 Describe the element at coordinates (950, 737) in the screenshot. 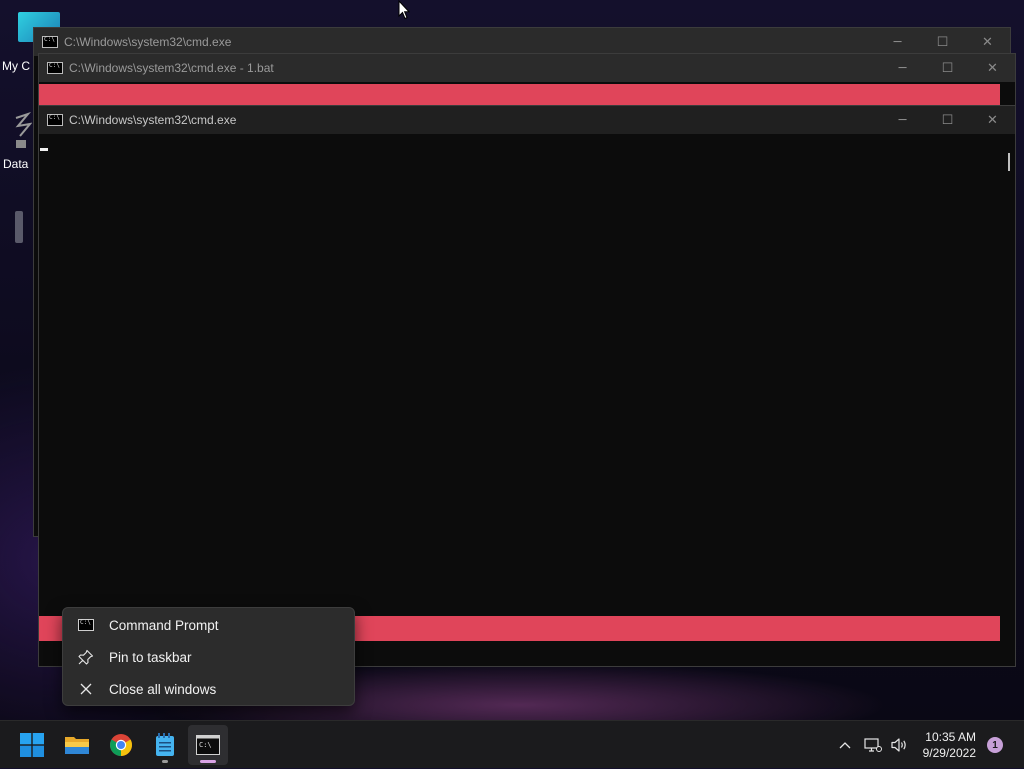

I see `clock-time: 10:35 AM` at that location.